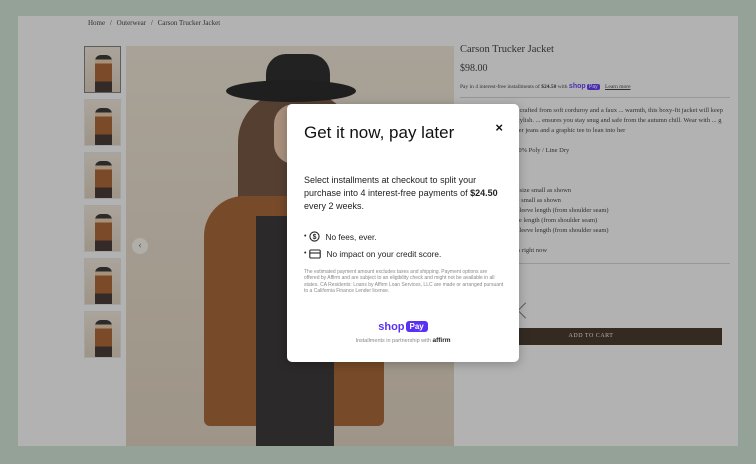 The height and width of the screenshot is (464, 756). Describe the element at coordinates (384, 253) in the screenshot. I see `feature-text: No impact on your credit score.` at that location.